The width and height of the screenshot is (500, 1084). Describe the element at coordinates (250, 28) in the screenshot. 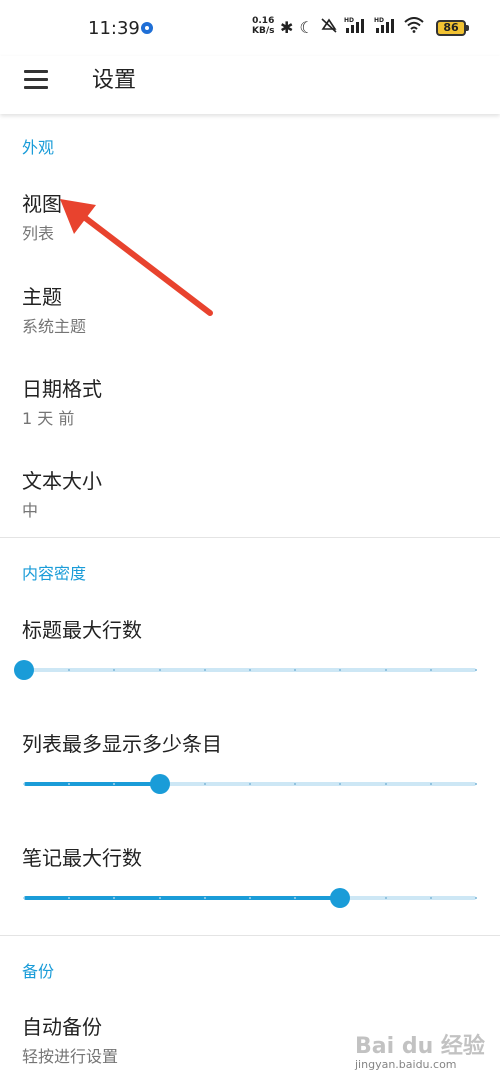

I see `status-bar: 11:39 0.16 KB/s ✱ ☾ HD HD 86` at that location.